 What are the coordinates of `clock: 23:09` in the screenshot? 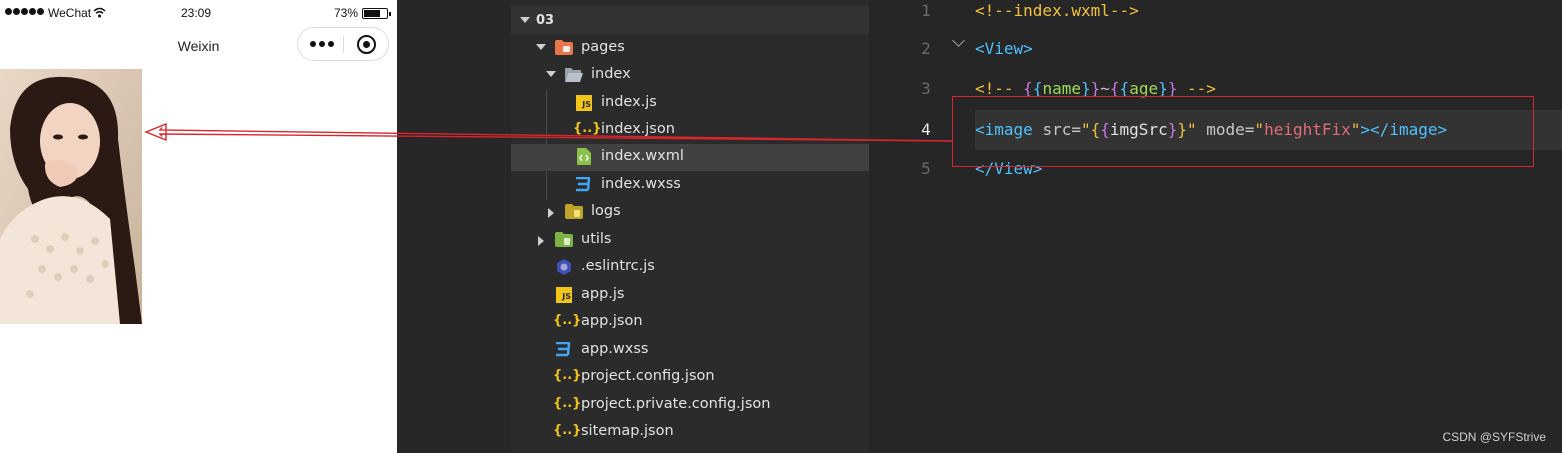 It's located at (196, 13).